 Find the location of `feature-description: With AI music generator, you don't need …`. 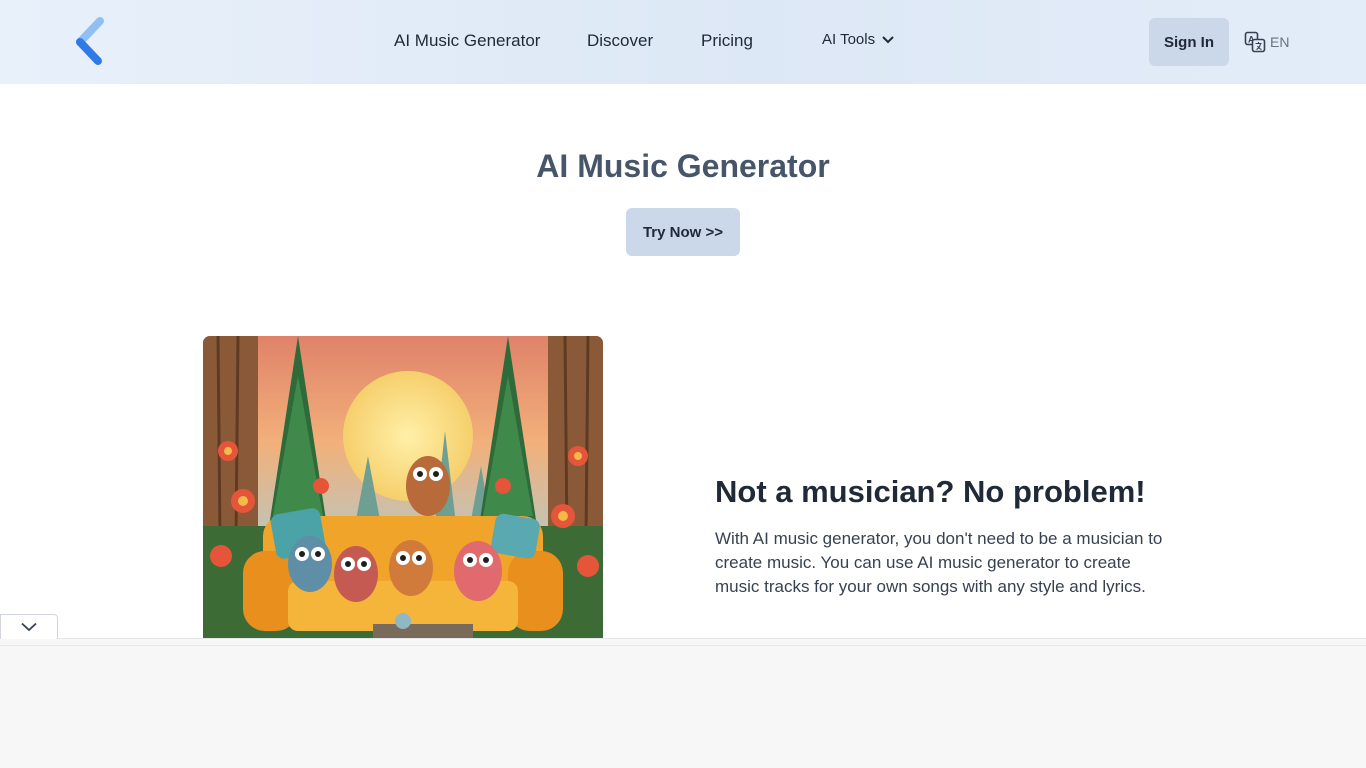

feature-description: With AI music generator, you don't need … is located at coordinates (939, 562).